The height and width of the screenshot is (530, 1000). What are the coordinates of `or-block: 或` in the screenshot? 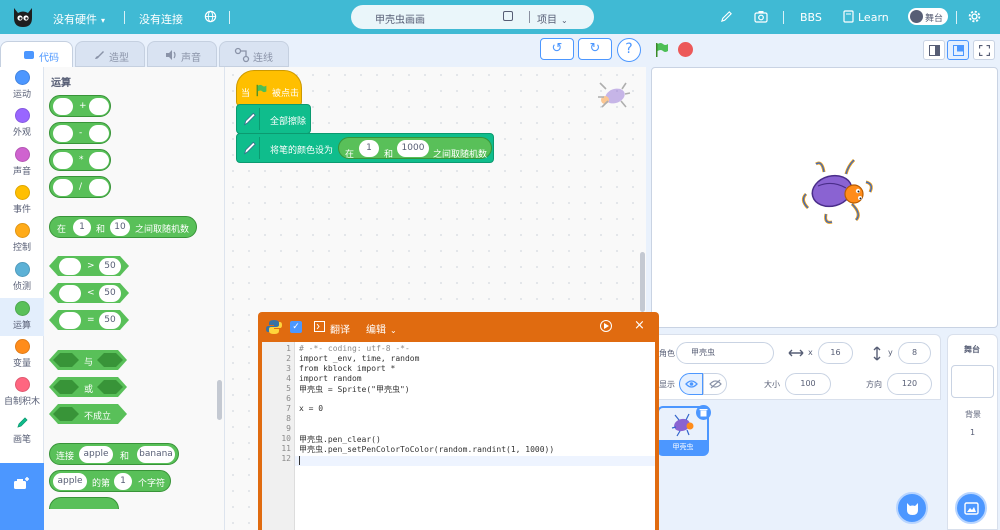 It's located at (88, 387).